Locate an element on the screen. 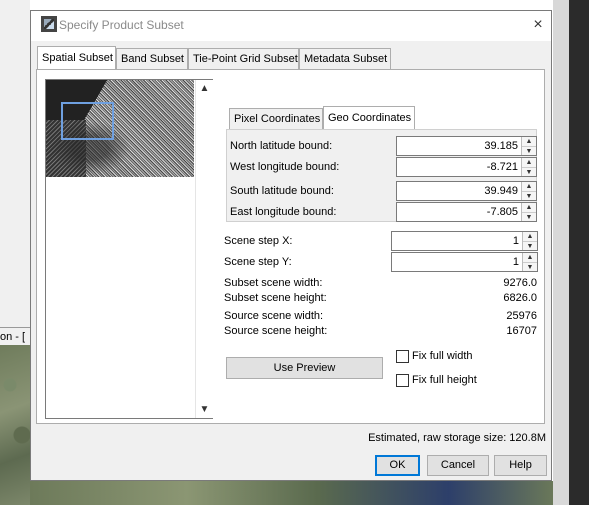 This screenshot has height=505, width=589. close-icon: × is located at coordinates (538, 25).